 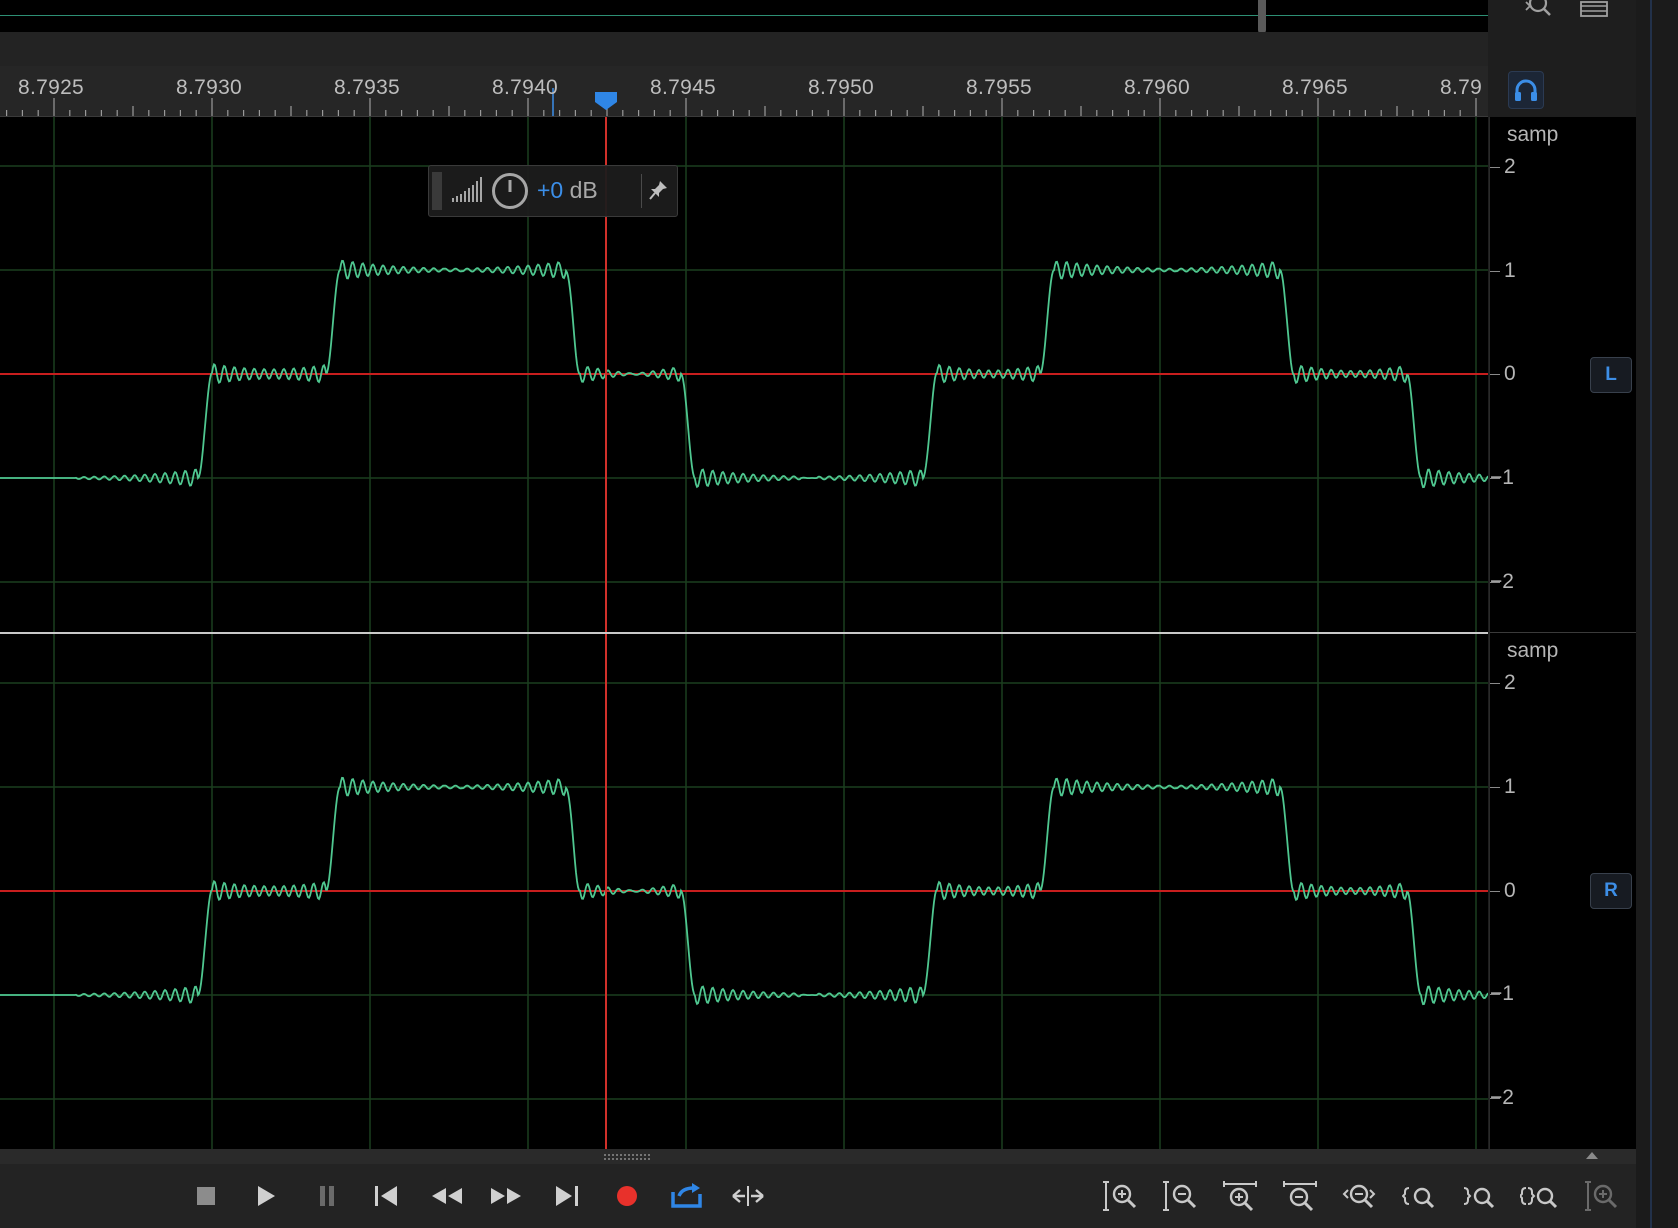 I want to click on fast-forward-icon, so click(x=506, y=1196).